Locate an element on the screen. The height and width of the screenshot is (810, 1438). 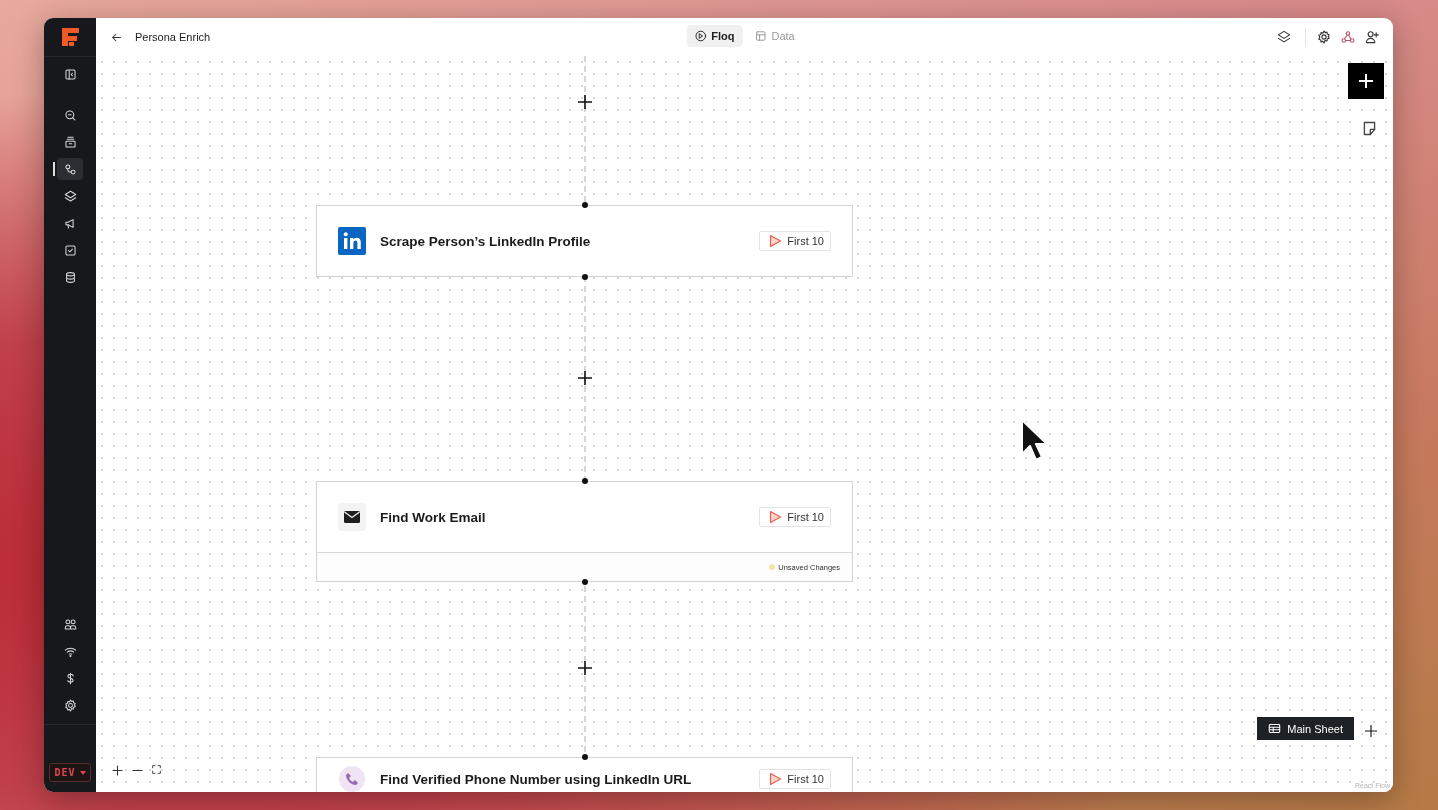
table-icon is located at coordinates (760, 36).